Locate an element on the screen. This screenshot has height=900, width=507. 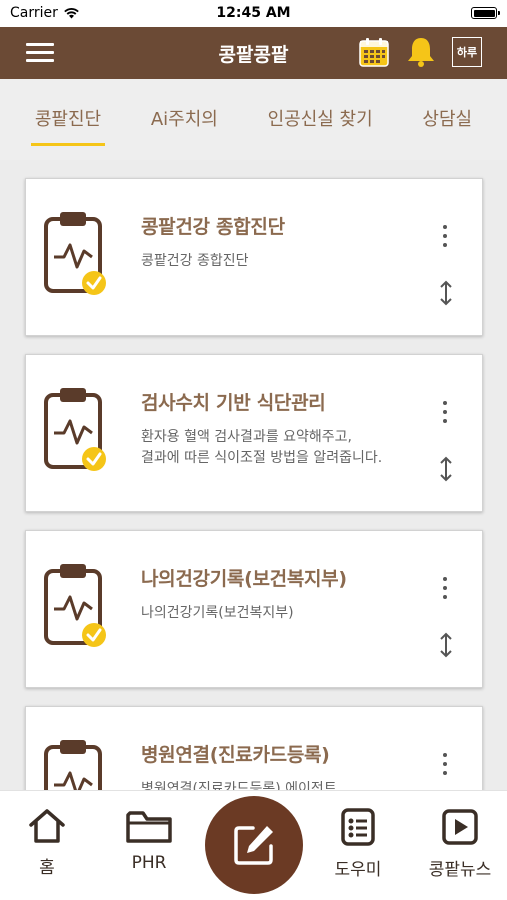
tab-counseling: 상담실 is located at coordinates (447, 120).